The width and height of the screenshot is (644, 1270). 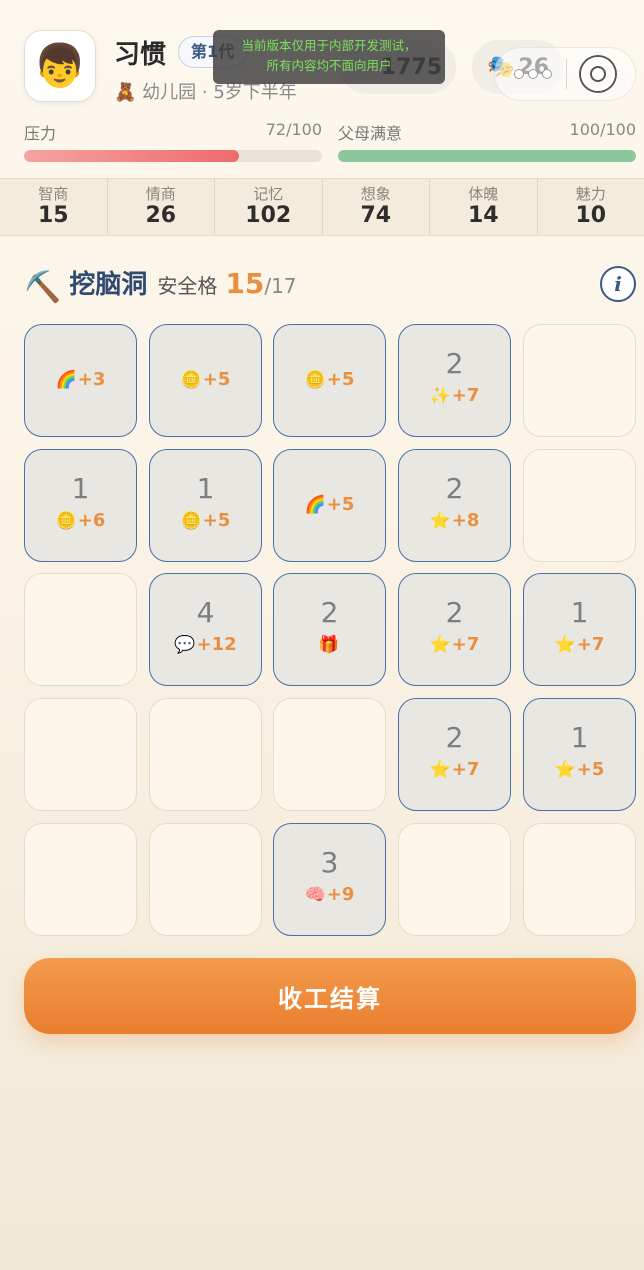 I want to click on grid-cell-revealed: 1 🪙+6, so click(x=80, y=505).